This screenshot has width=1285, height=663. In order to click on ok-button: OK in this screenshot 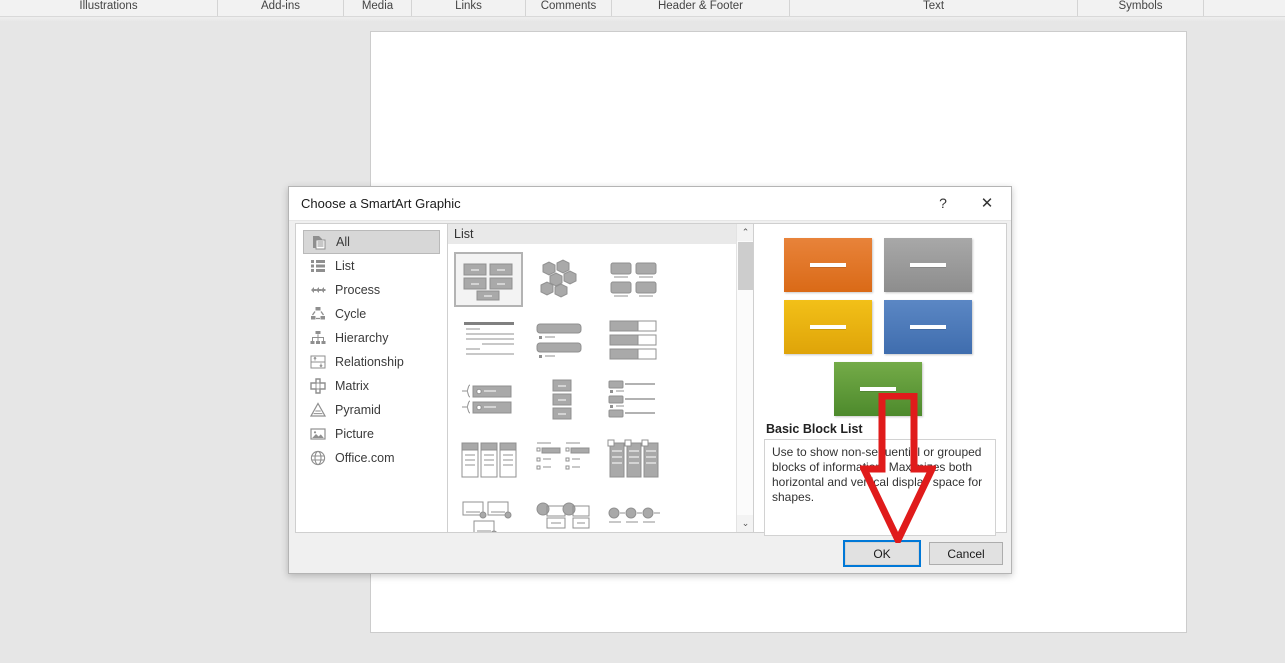, I will do `click(882, 553)`.